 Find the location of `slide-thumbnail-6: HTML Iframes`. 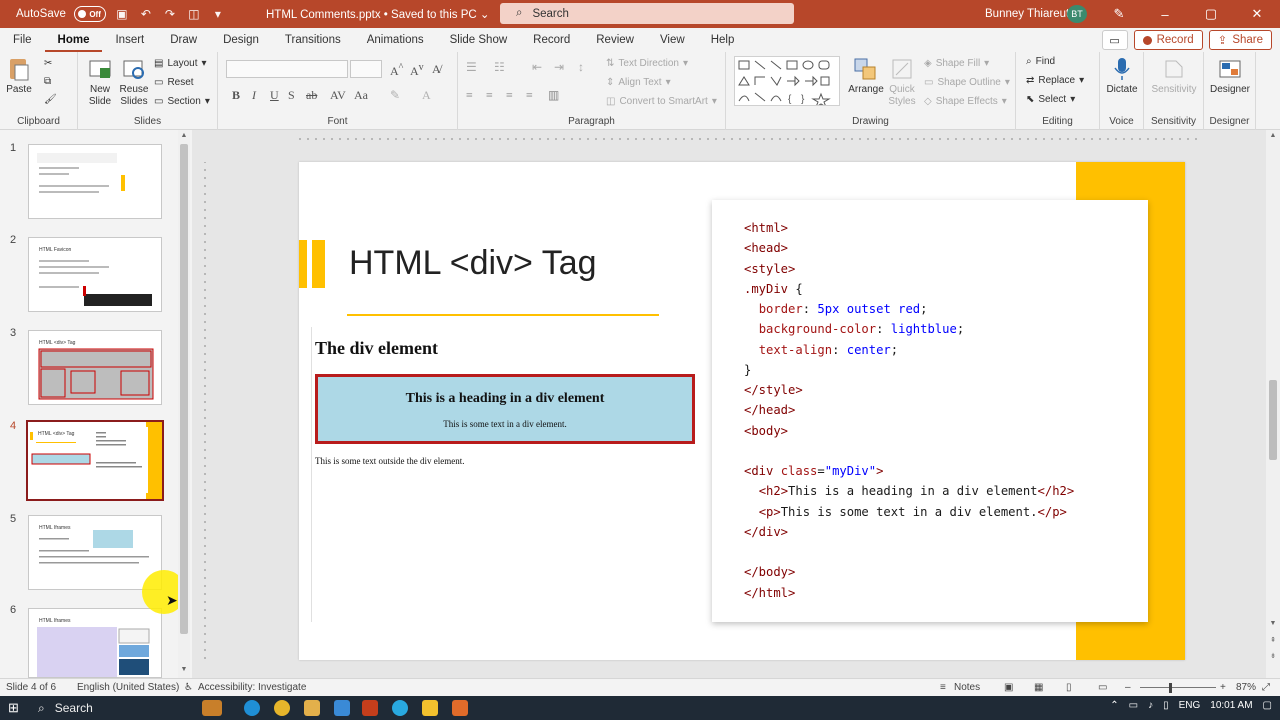

slide-thumbnail-6: HTML Iframes is located at coordinates (95, 643).